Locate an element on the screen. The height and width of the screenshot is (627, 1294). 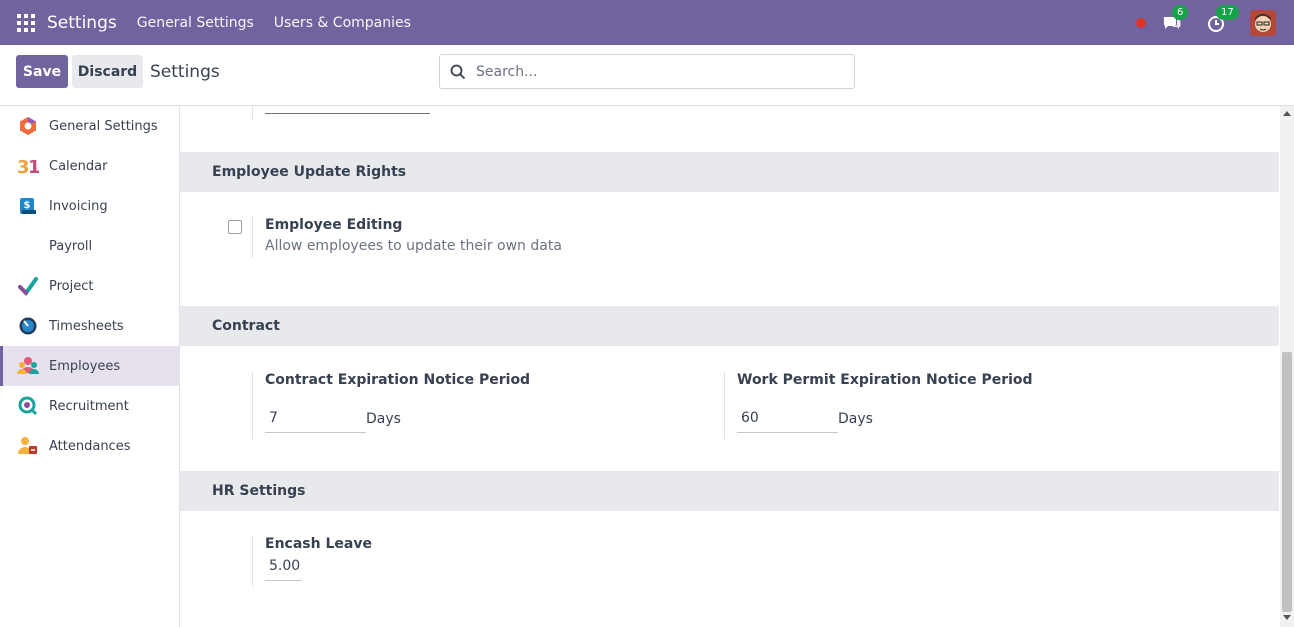
sidebar-item-label: Timesheets is located at coordinates (86, 326).